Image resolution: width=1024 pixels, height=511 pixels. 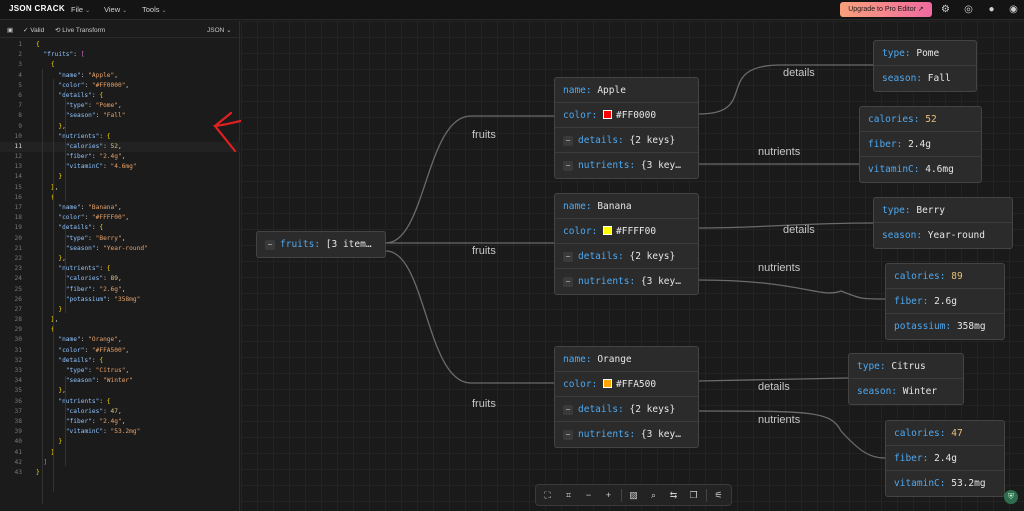 I want to click on code-line: 13 "vitaminC": "4.6mg", so click(x=120, y=167).